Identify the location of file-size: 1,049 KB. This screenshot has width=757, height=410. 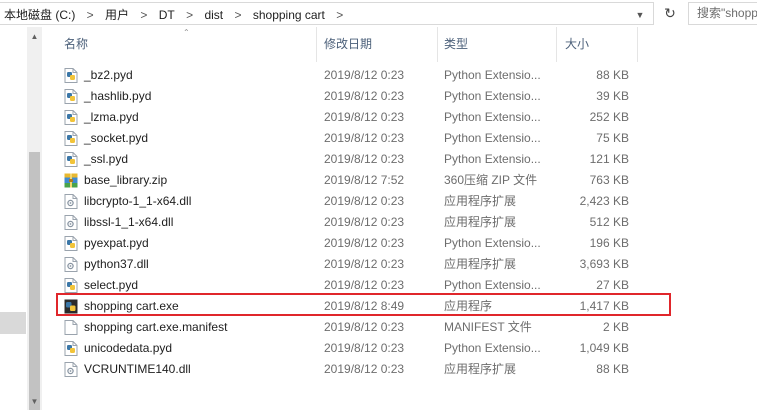
(604, 348).